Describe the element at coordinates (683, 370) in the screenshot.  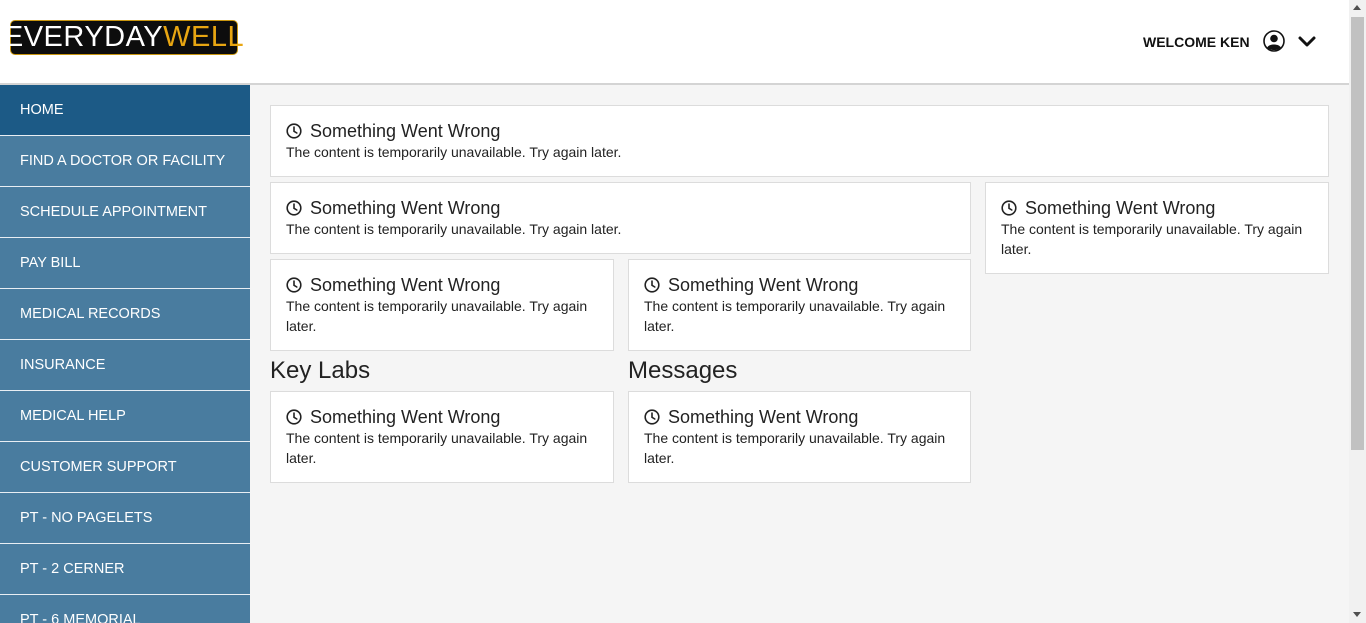
I see `section-title-messages: Messages` at that location.